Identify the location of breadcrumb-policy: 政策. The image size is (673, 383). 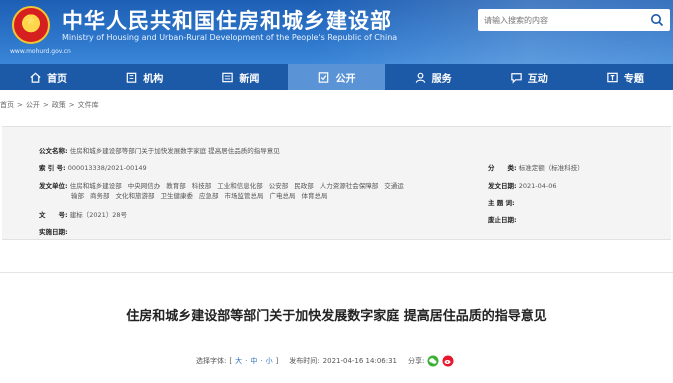
(59, 105).